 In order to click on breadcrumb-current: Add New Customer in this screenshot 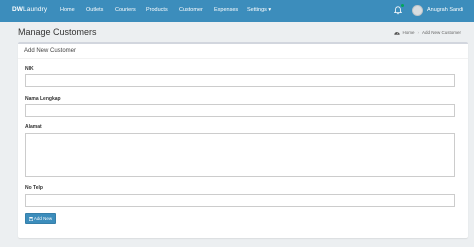, I will do `click(441, 32)`.